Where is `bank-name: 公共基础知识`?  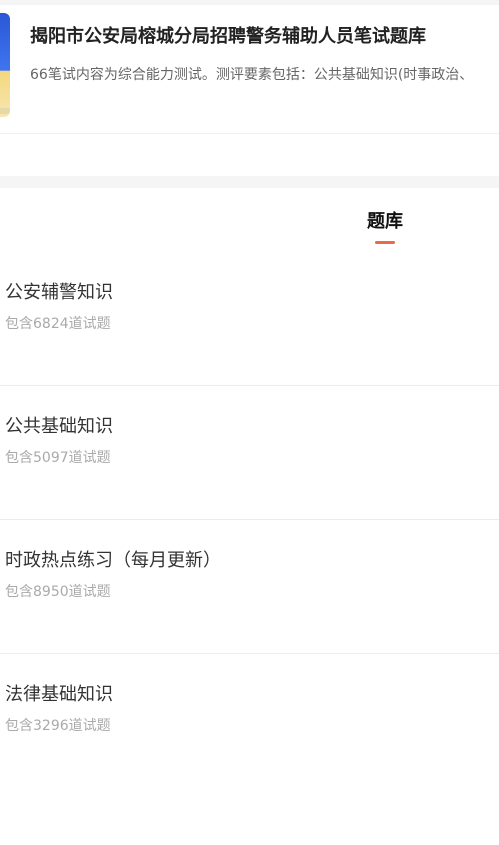
bank-name: 公共基础知识 is located at coordinates (59, 426).